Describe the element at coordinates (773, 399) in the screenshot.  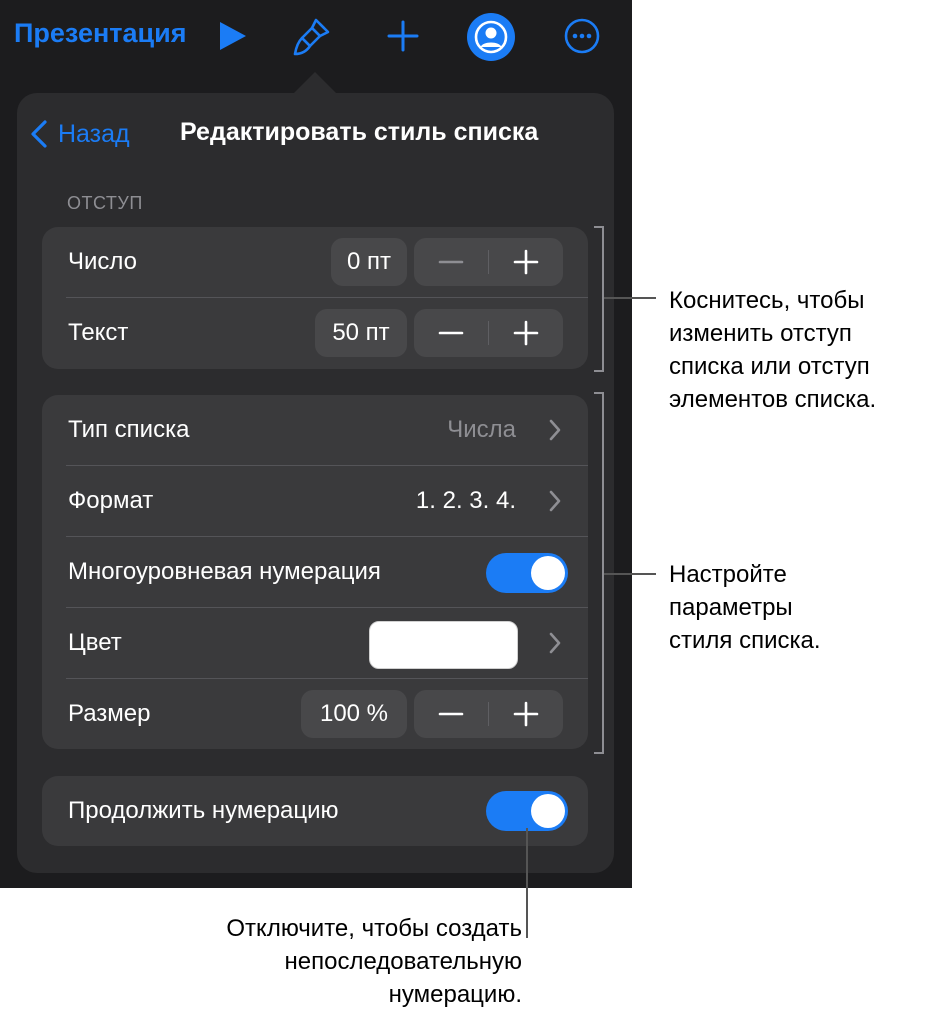
I see `callout-line: элементов списка.` at that location.